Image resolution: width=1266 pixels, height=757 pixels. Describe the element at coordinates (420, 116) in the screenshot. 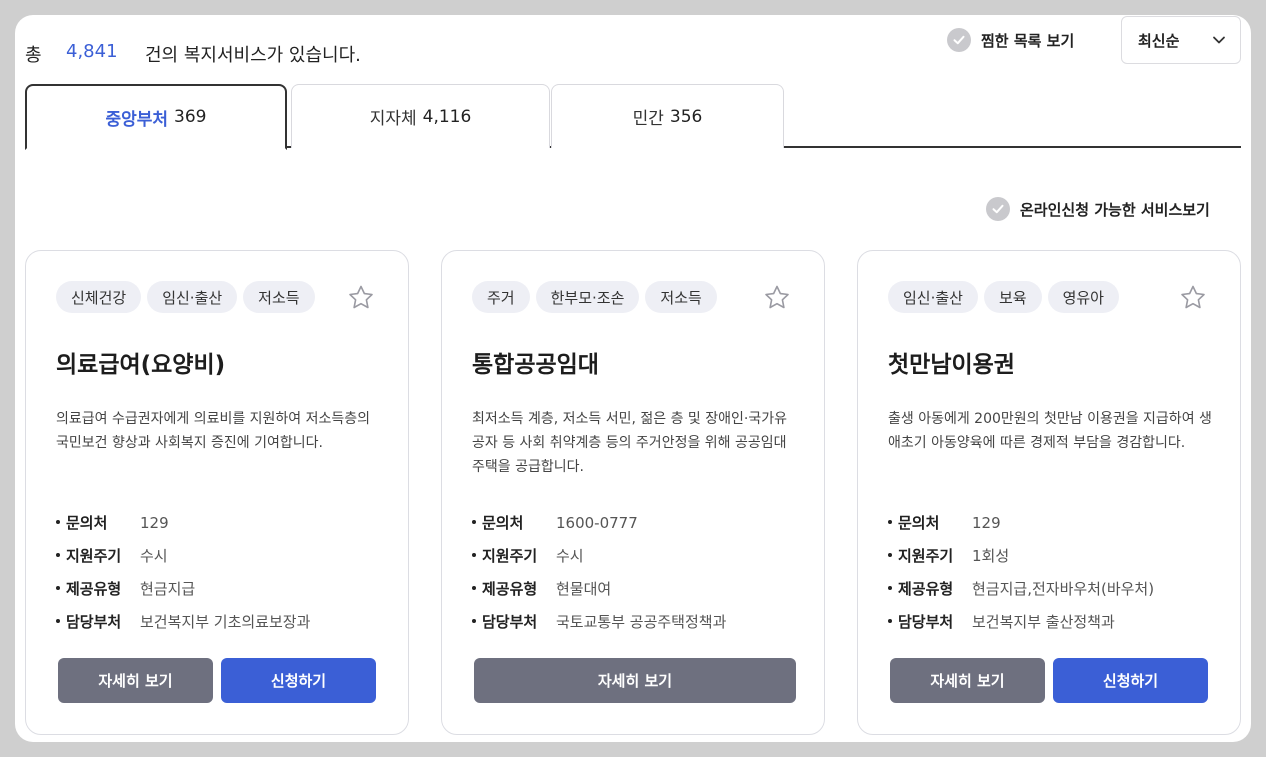

I see `tab-local: 지자체 4,116` at that location.